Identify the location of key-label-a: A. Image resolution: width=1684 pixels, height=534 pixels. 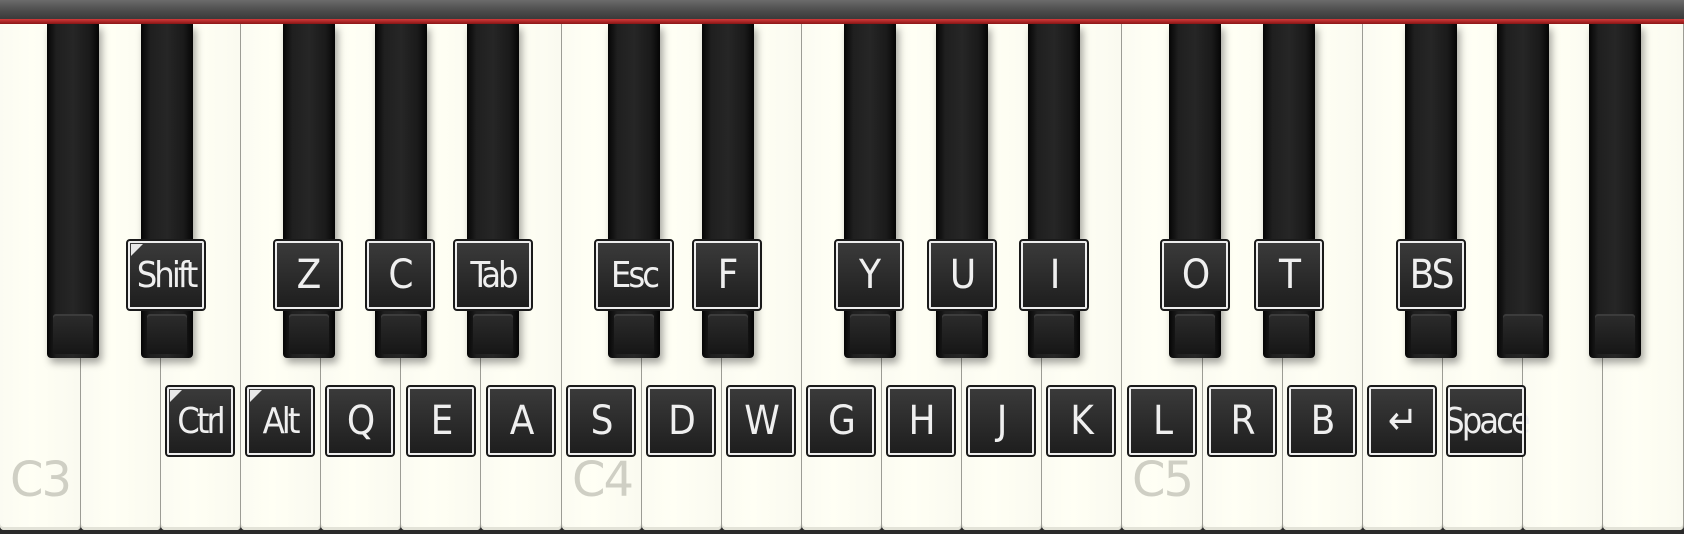
(521, 421).